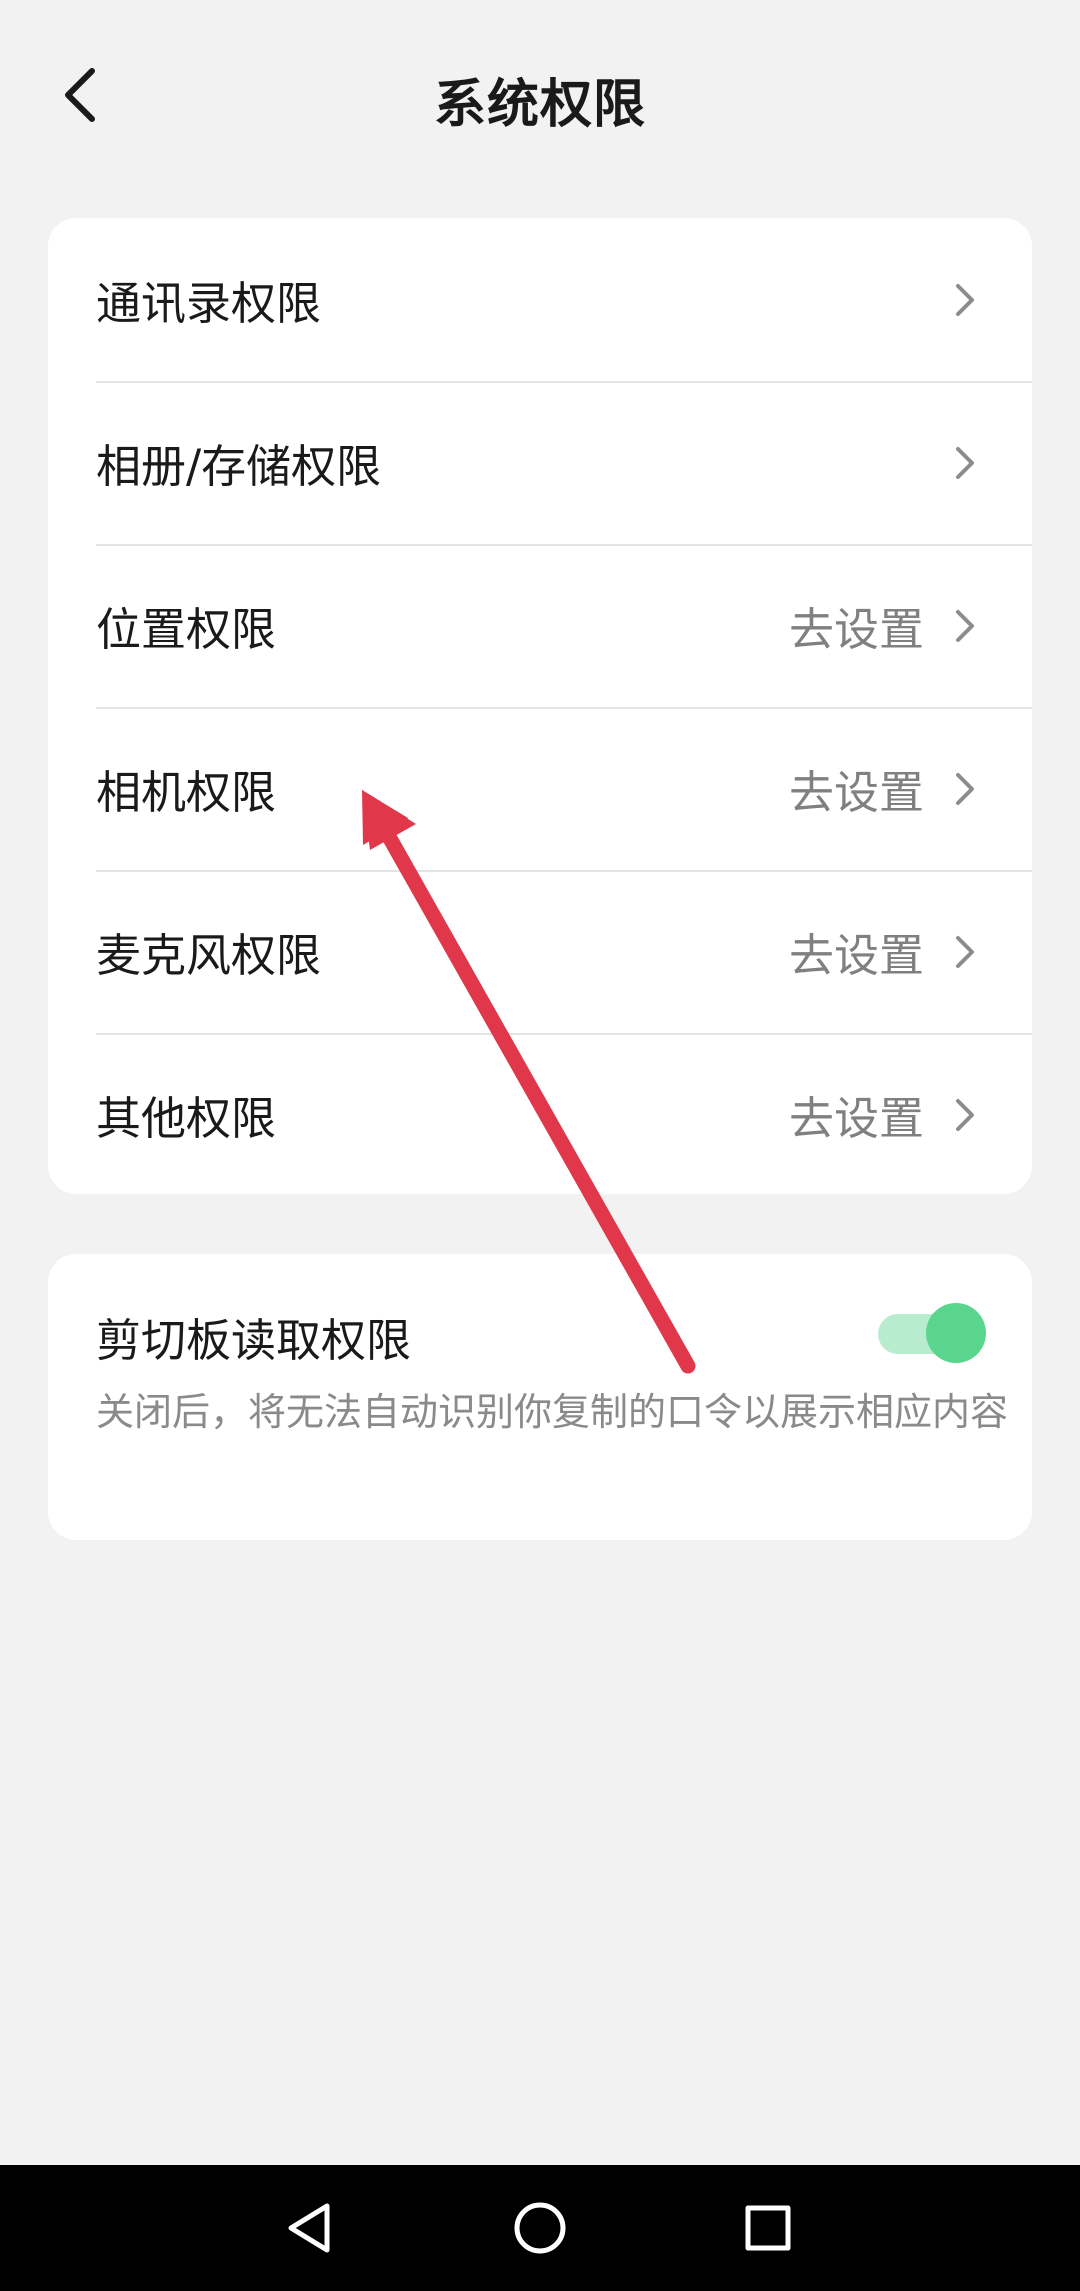 Image resolution: width=1080 pixels, height=2291 pixels. What do you see at coordinates (209, 955) in the screenshot?
I see `permission-label: 麦克风权限` at bounding box center [209, 955].